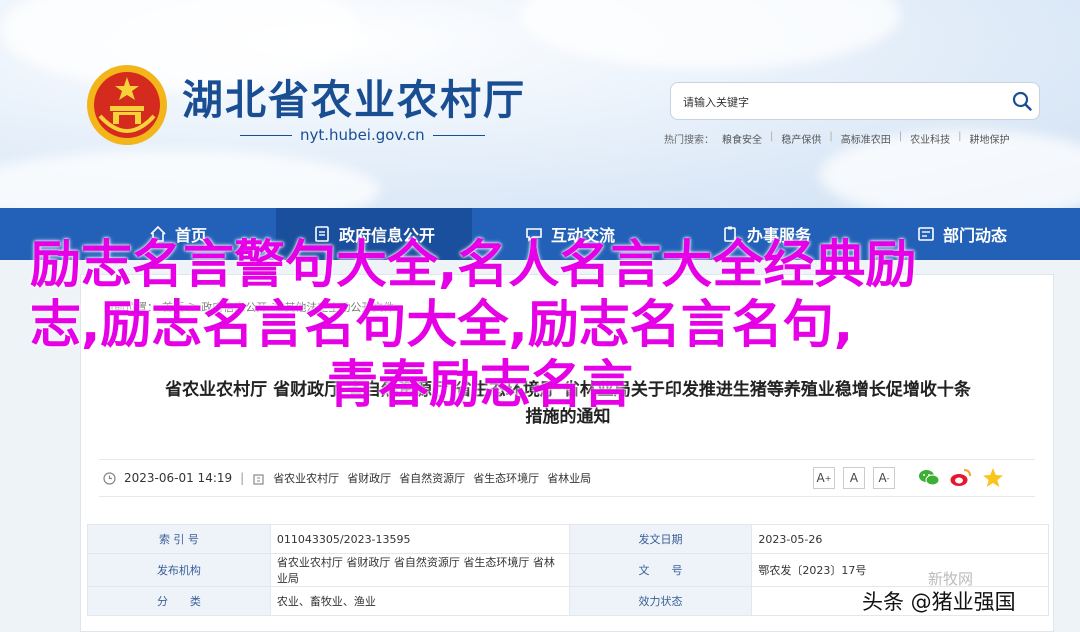 The width and height of the screenshot is (1080, 632). I want to click on hot-search-row: 热门搜索： 粮食安全 | 稳产保供 | 高标准农田 | 农业科技 | 耕地保护, so click(837, 138).